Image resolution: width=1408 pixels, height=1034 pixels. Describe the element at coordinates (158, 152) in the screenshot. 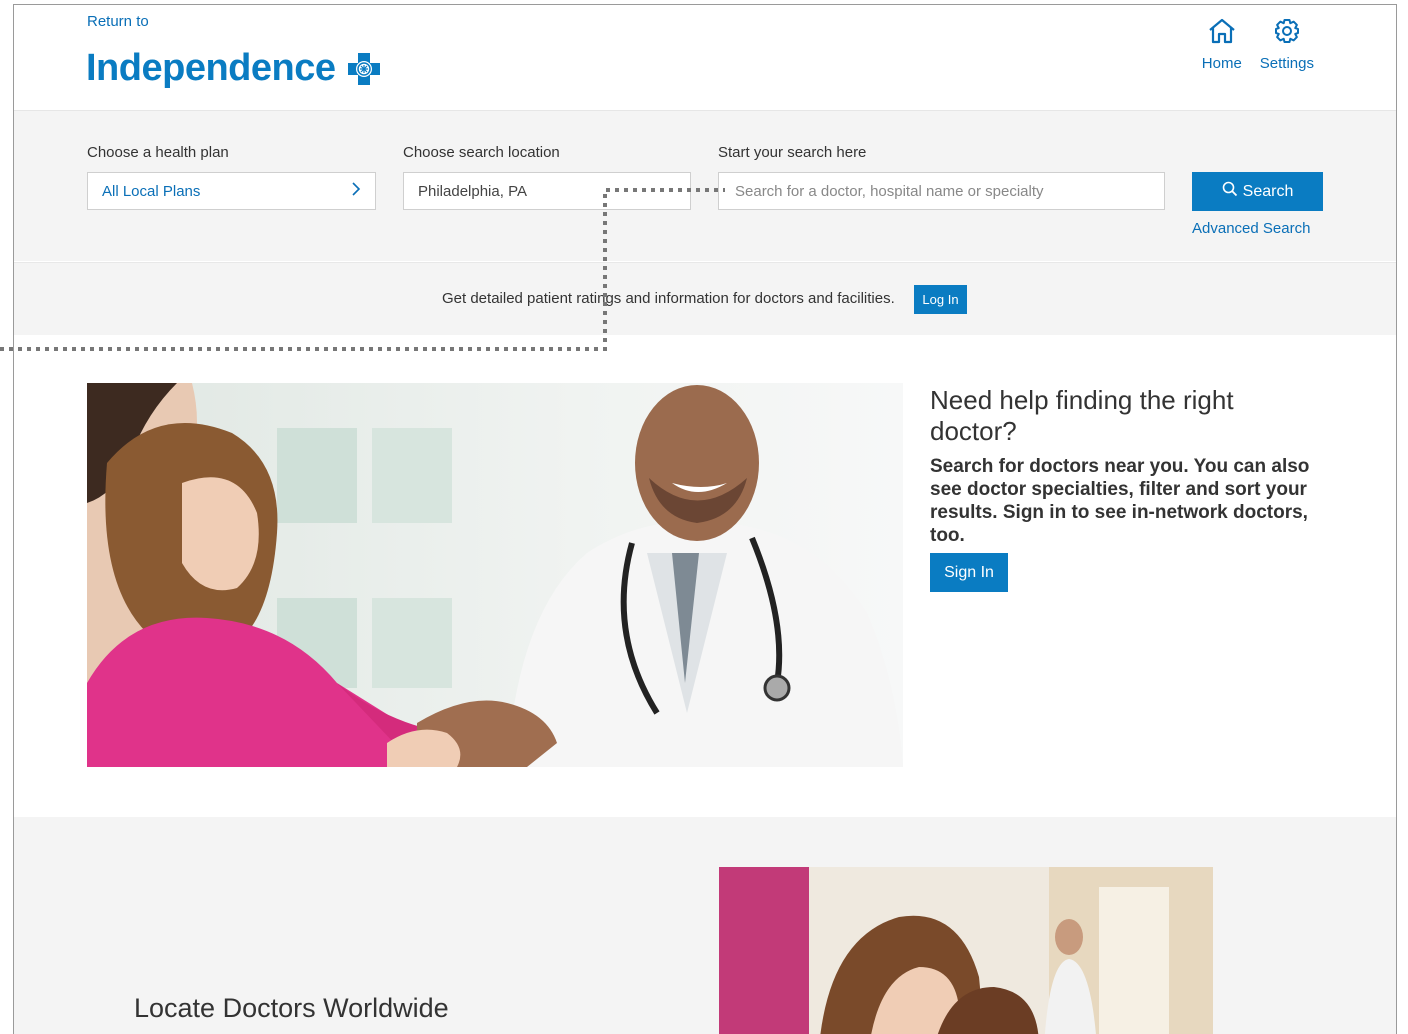

I see `health-plan-label: Choose a health plan` at that location.